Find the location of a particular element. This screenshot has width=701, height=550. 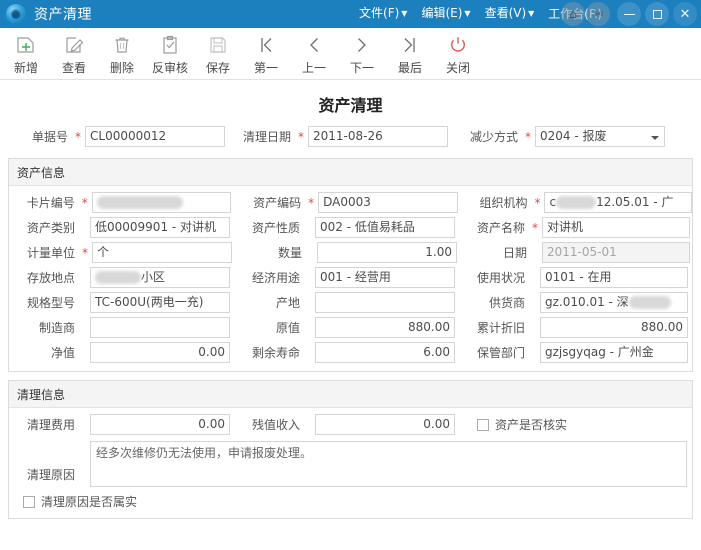

toolbar-view: 查看 is located at coordinates (74, 54).